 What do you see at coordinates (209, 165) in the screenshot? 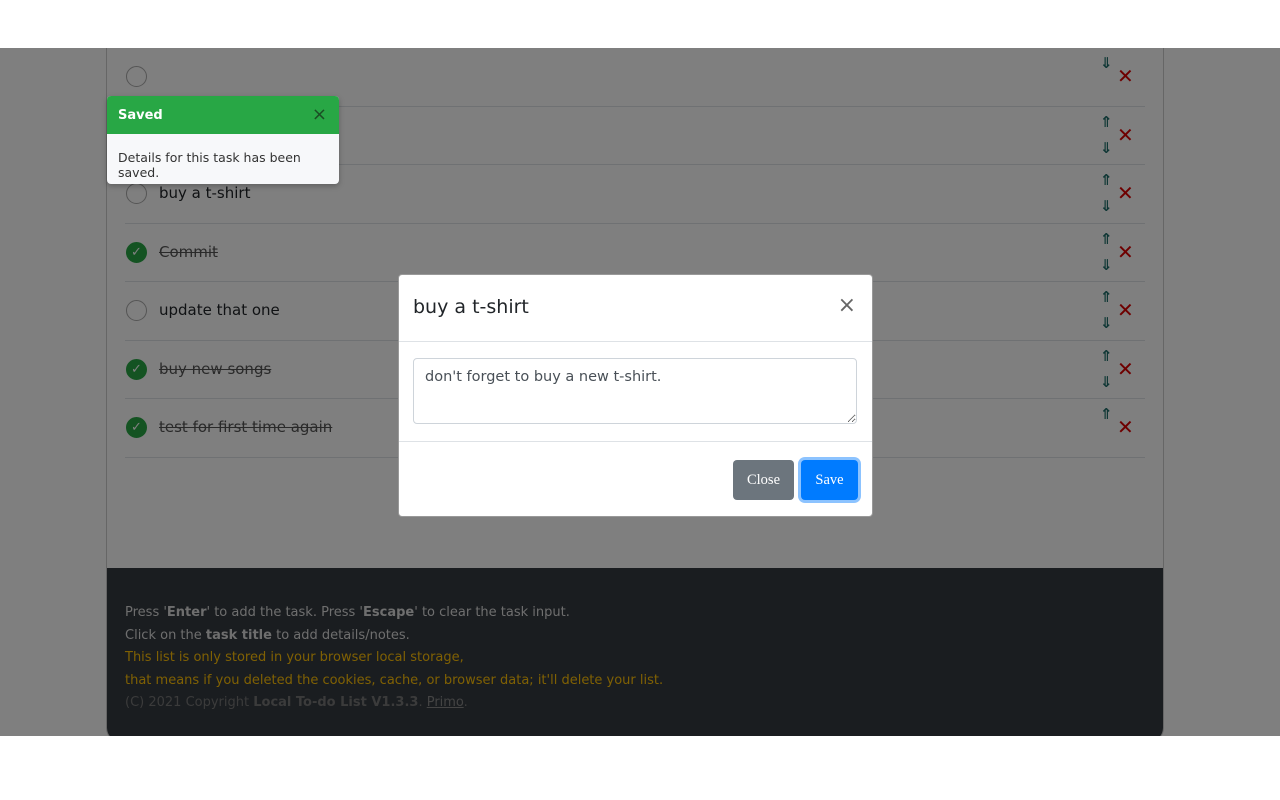
I see `toast-message: Details for this task has been saved.` at bounding box center [209, 165].